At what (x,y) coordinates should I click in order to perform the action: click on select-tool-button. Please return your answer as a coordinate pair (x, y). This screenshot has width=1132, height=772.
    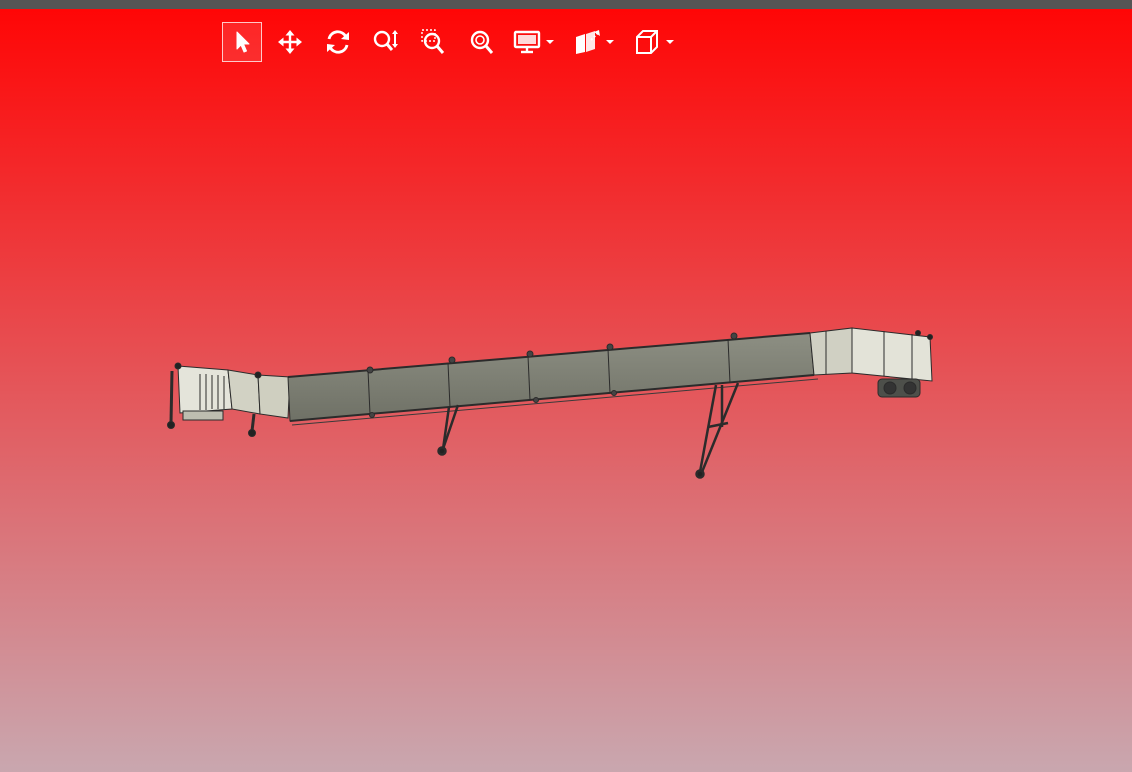
    Looking at the image, I should click on (242, 42).